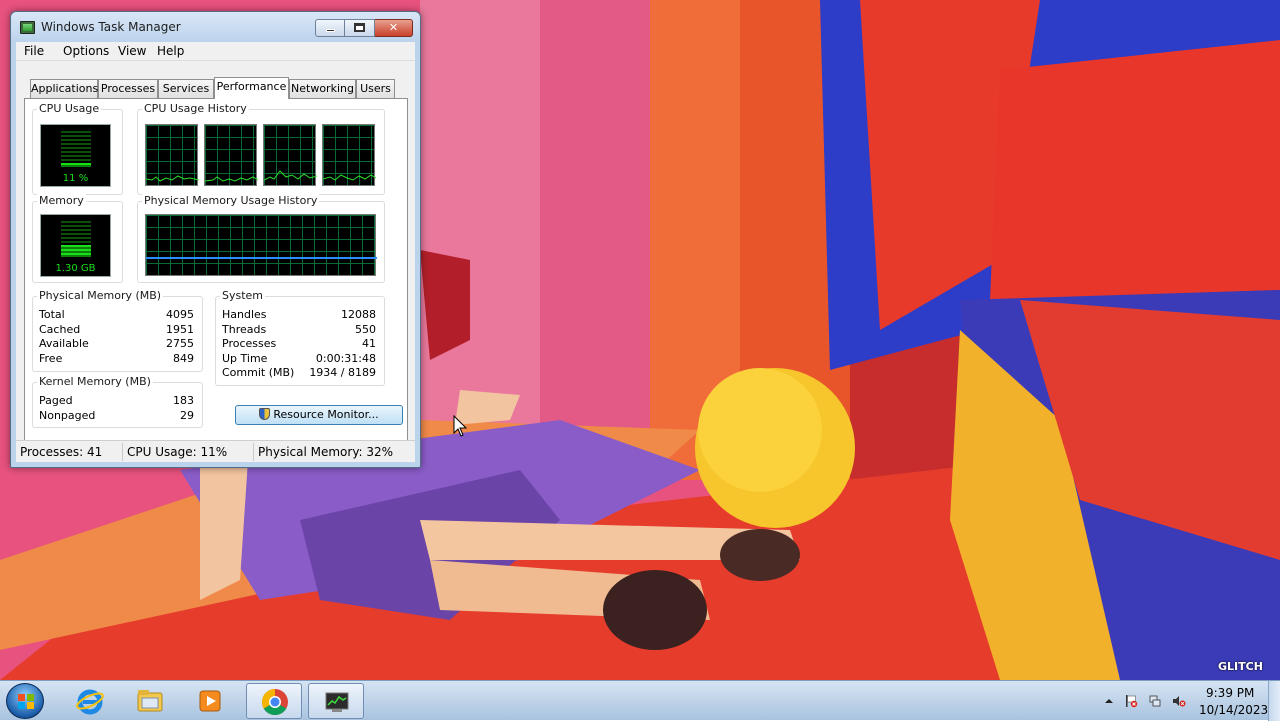  What do you see at coordinates (345, 358) in the screenshot?
I see `stat-value: 0:00:31:48` at bounding box center [345, 358].